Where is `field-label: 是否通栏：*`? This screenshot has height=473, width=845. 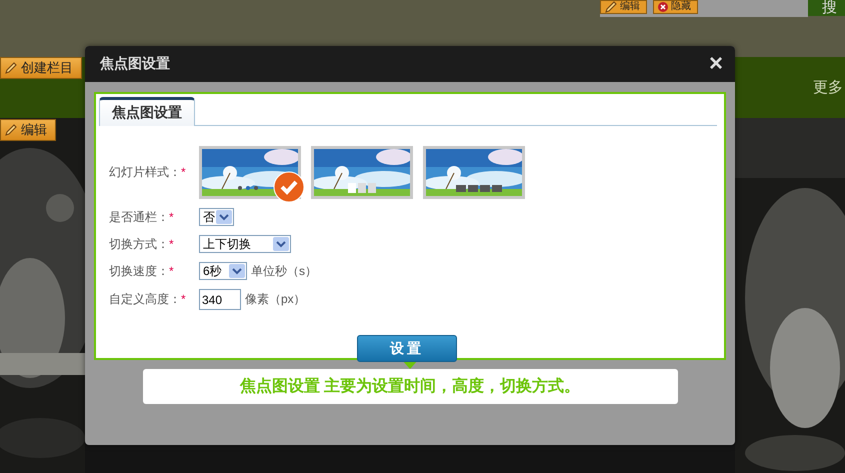 field-label: 是否通栏：* is located at coordinates (142, 217).